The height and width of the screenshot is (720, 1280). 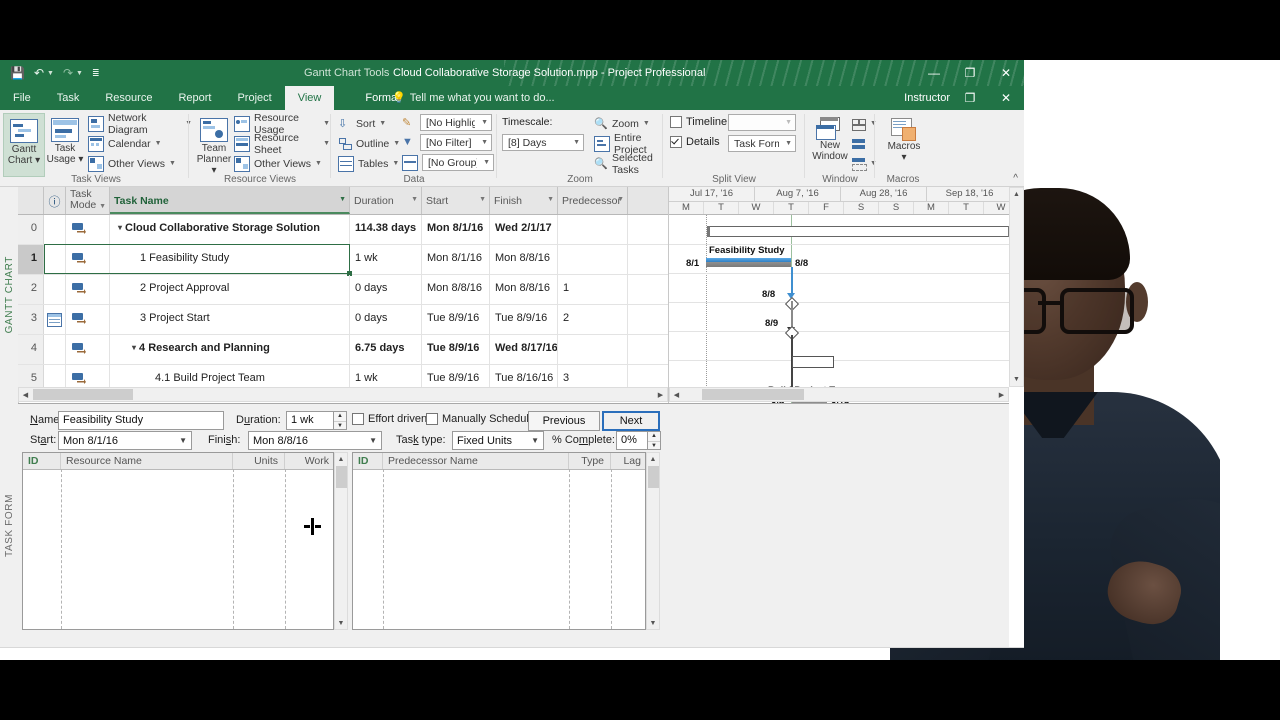 What do you see at coordinates (310, 461) in the screenshot?
I see `resource-col-work: Work` at bounding box center [310, 461].